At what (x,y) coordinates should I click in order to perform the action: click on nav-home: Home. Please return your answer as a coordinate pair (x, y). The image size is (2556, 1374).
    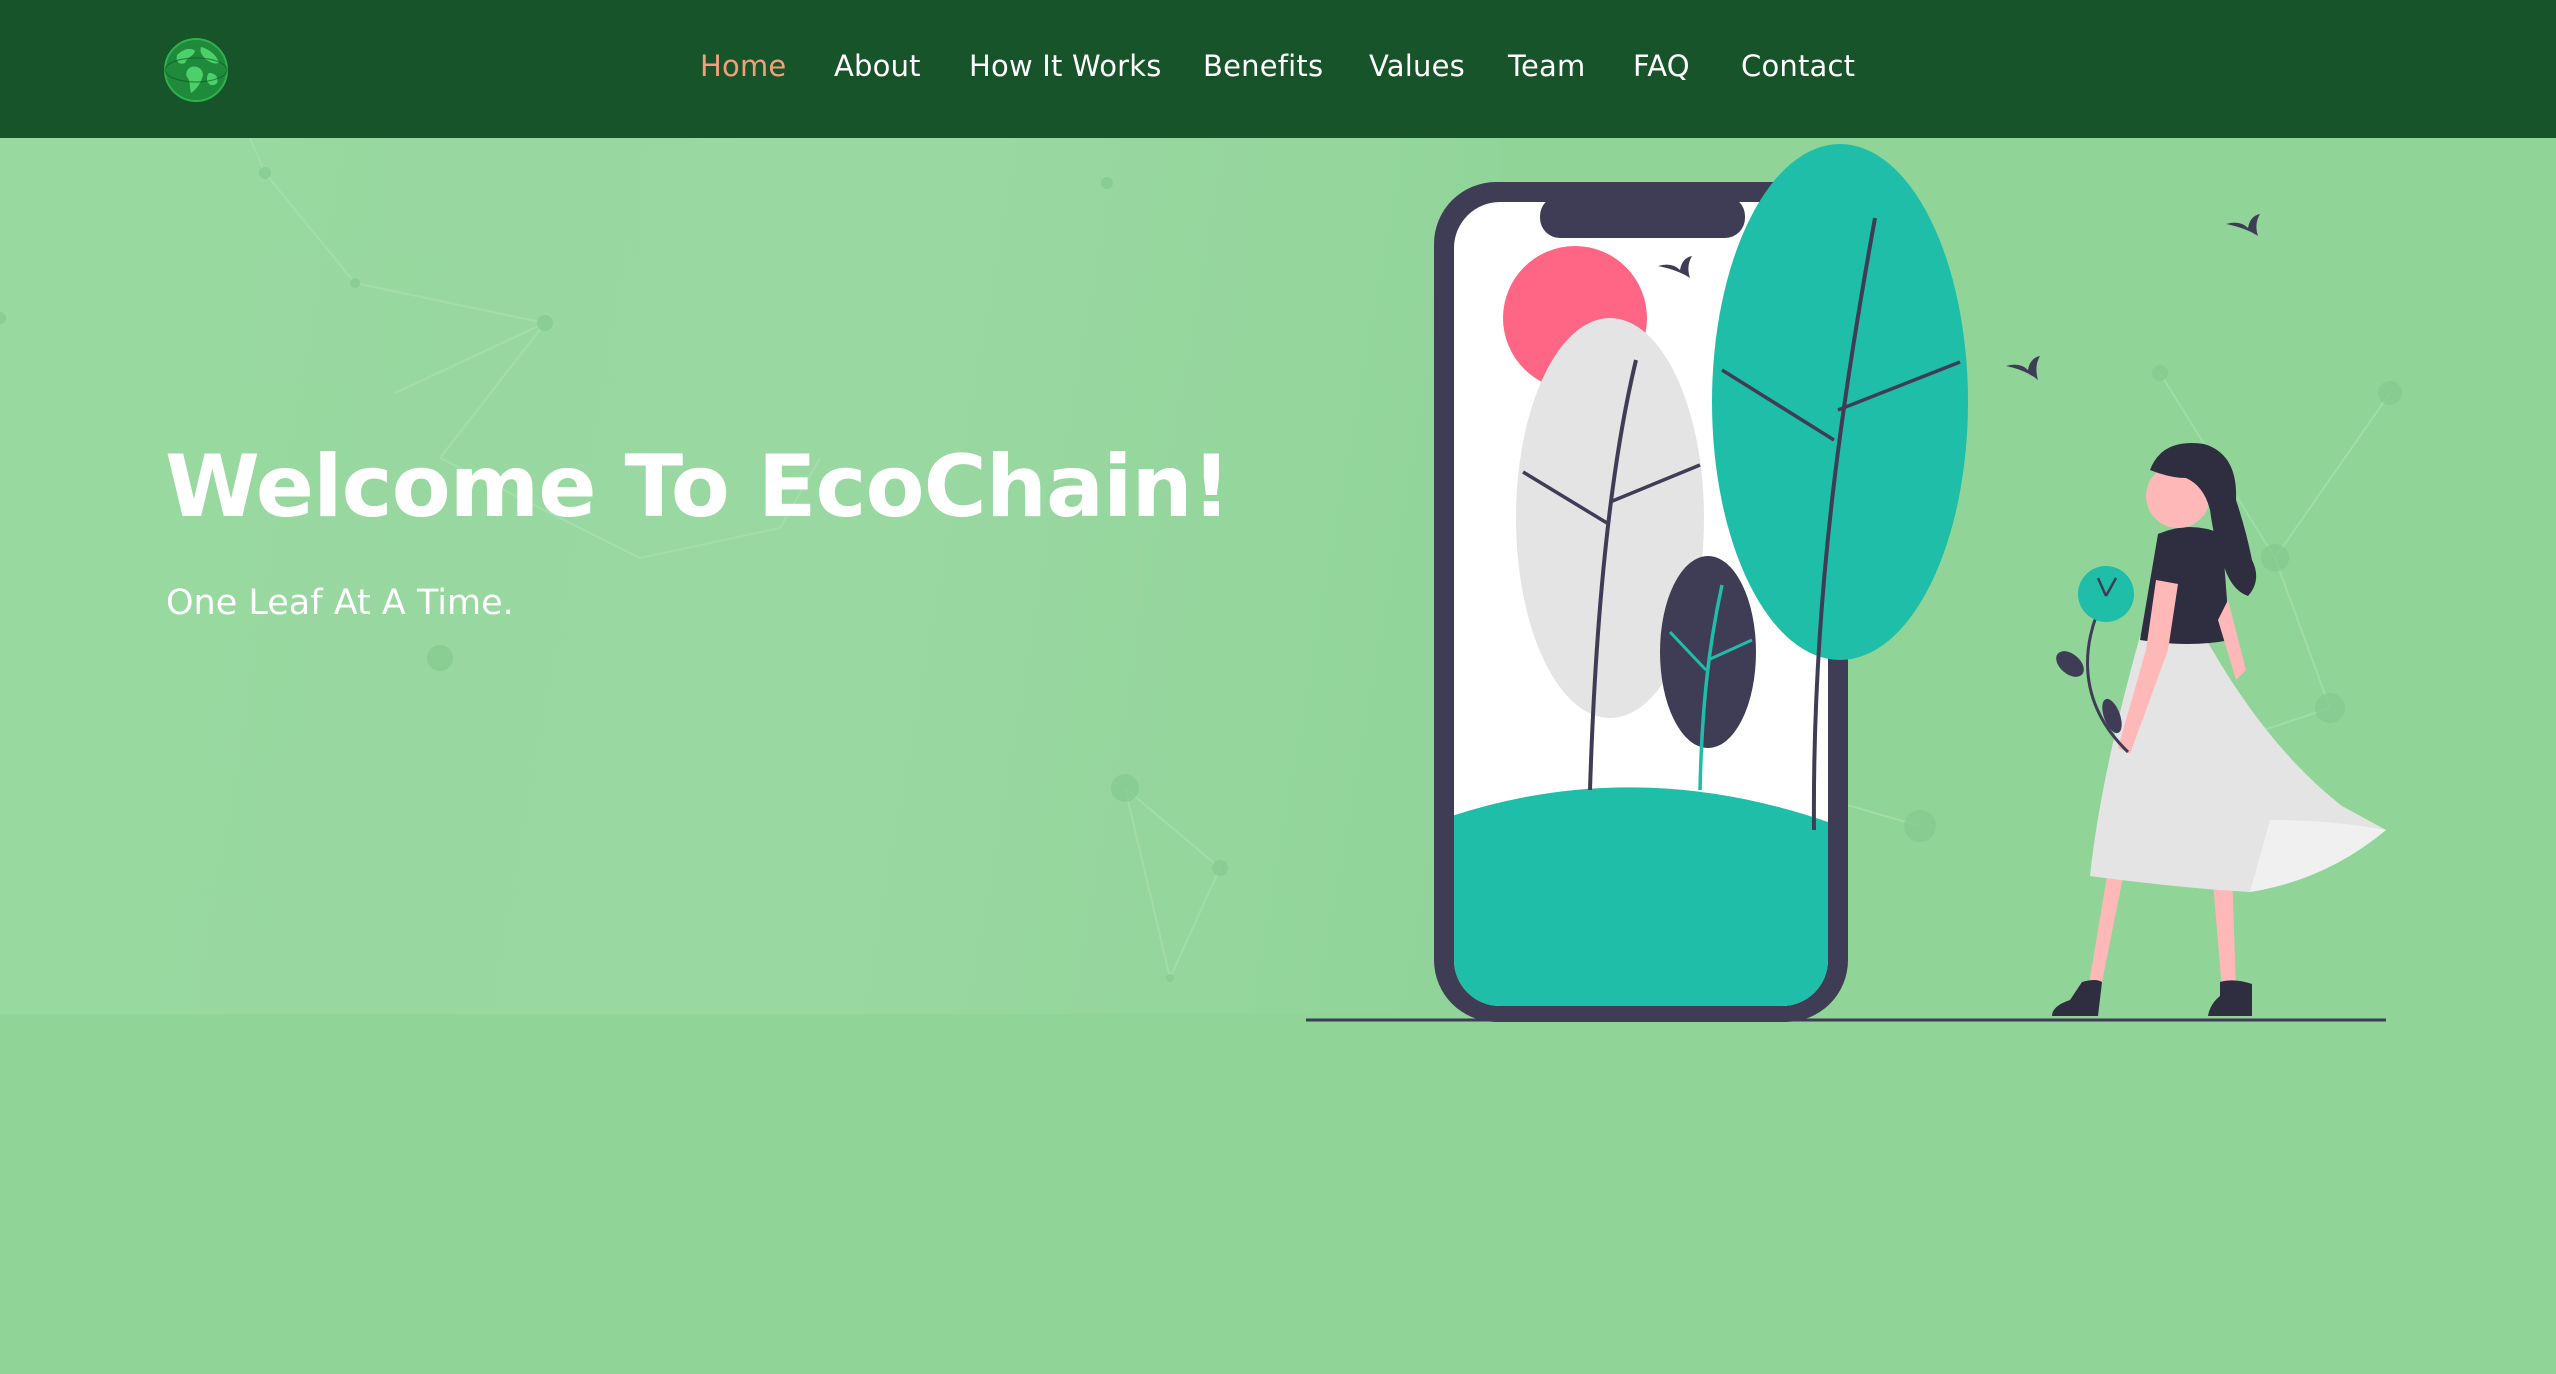
    Looking at the image, I should click on (743, 66).